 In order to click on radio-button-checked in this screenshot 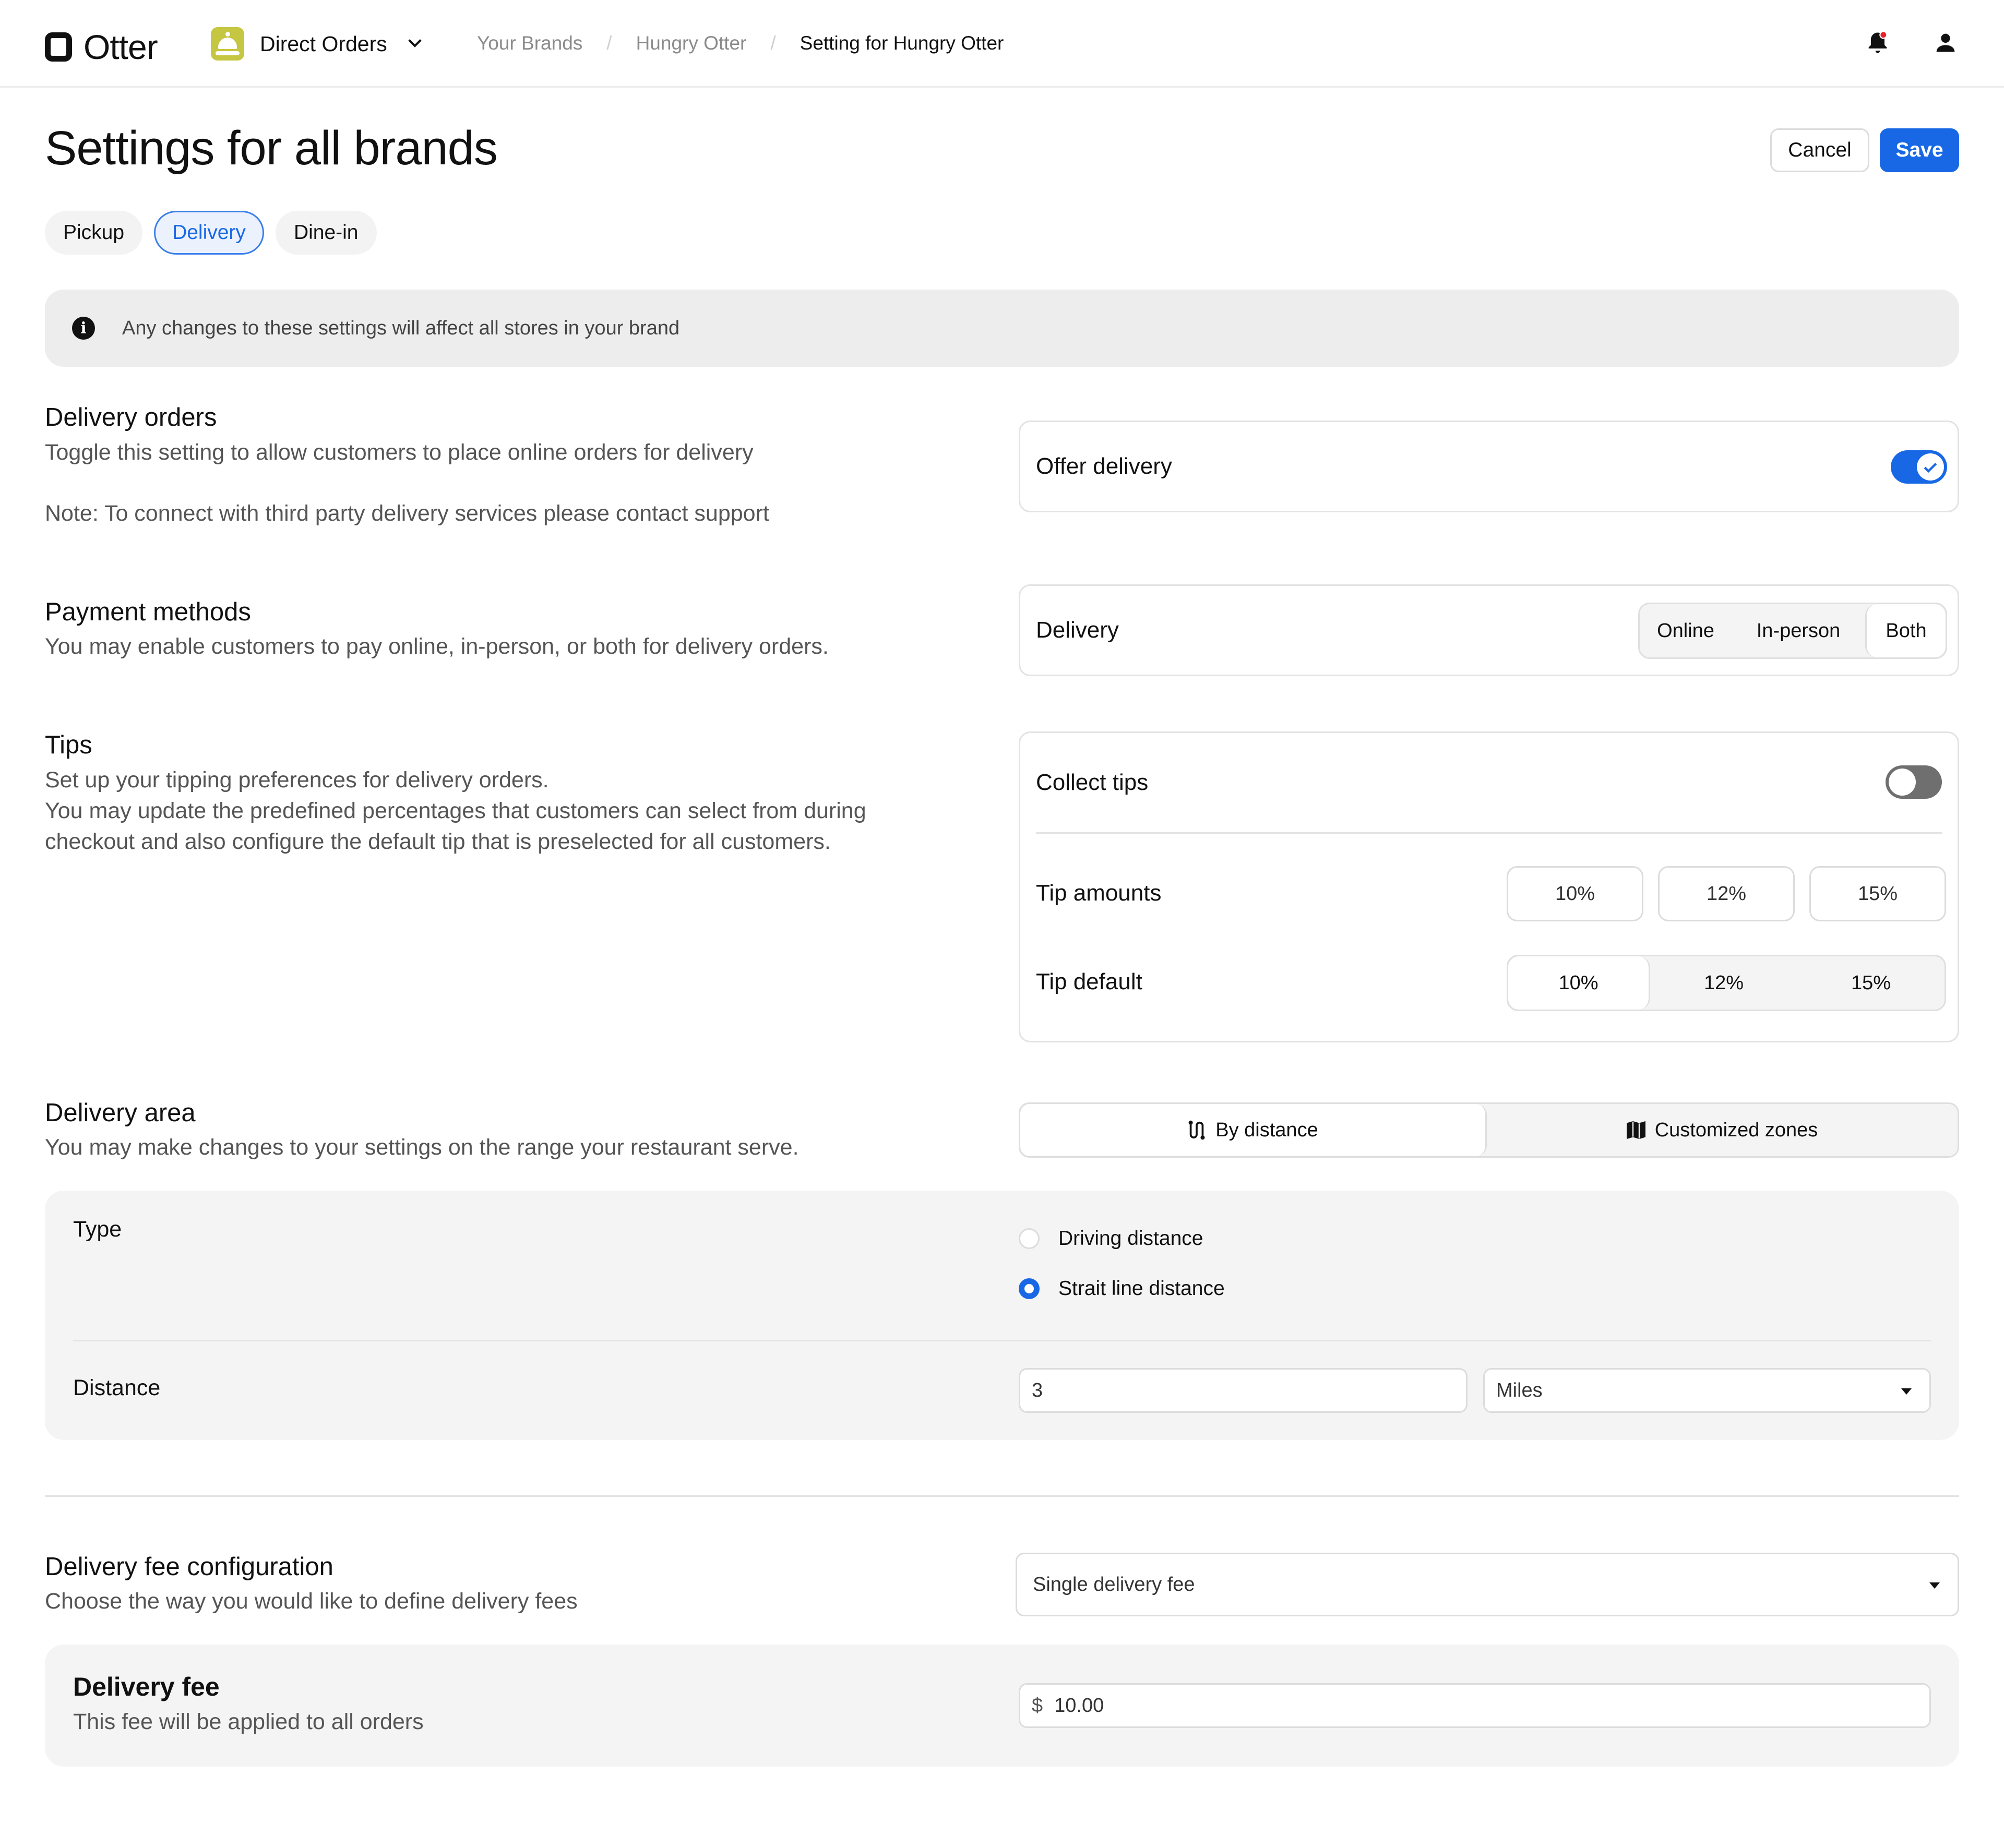, I will do `click(1029, 1288)`.